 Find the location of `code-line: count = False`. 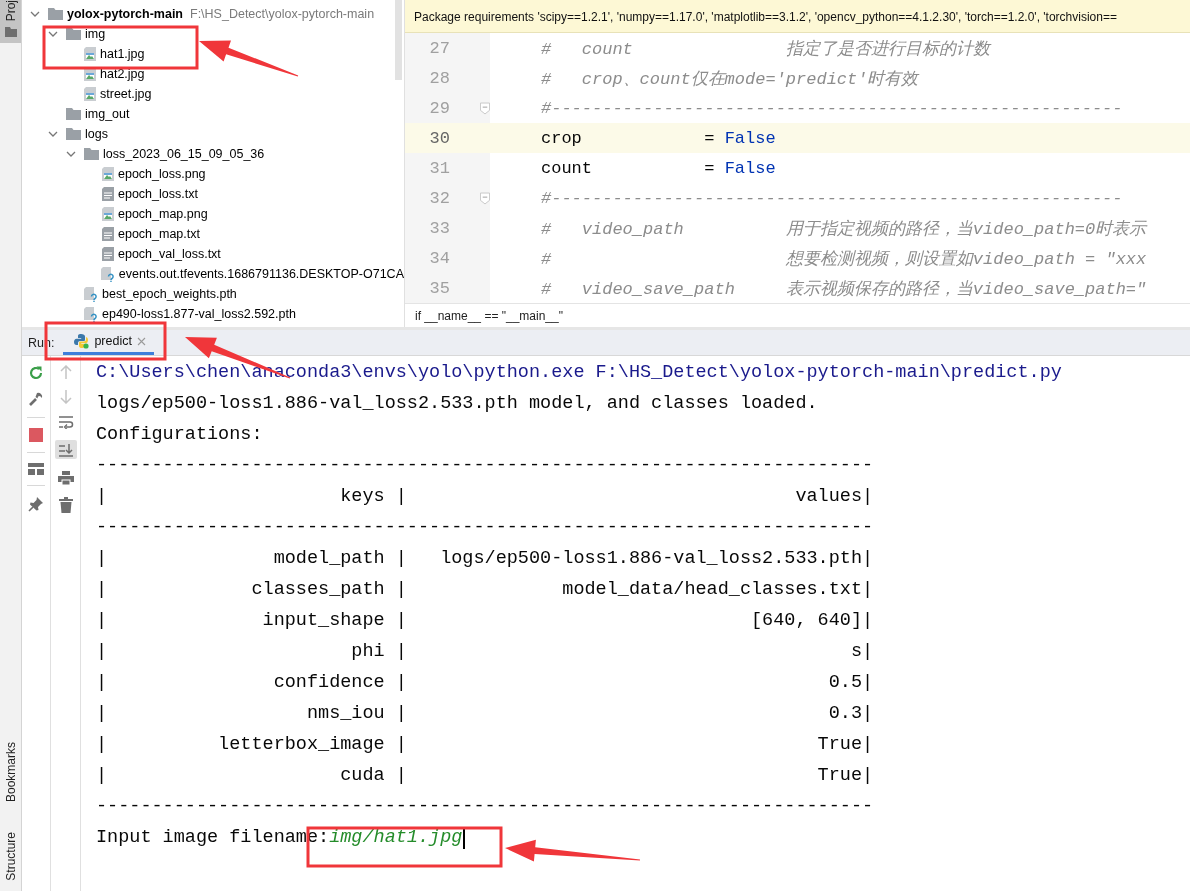

code-line: count = False is located at coordinates (658, 168).